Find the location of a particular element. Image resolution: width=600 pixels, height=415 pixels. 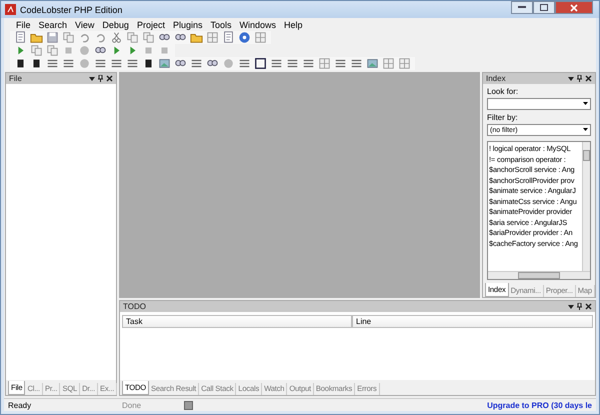

field-label: Filter by: is located at coordinates (502, 118).